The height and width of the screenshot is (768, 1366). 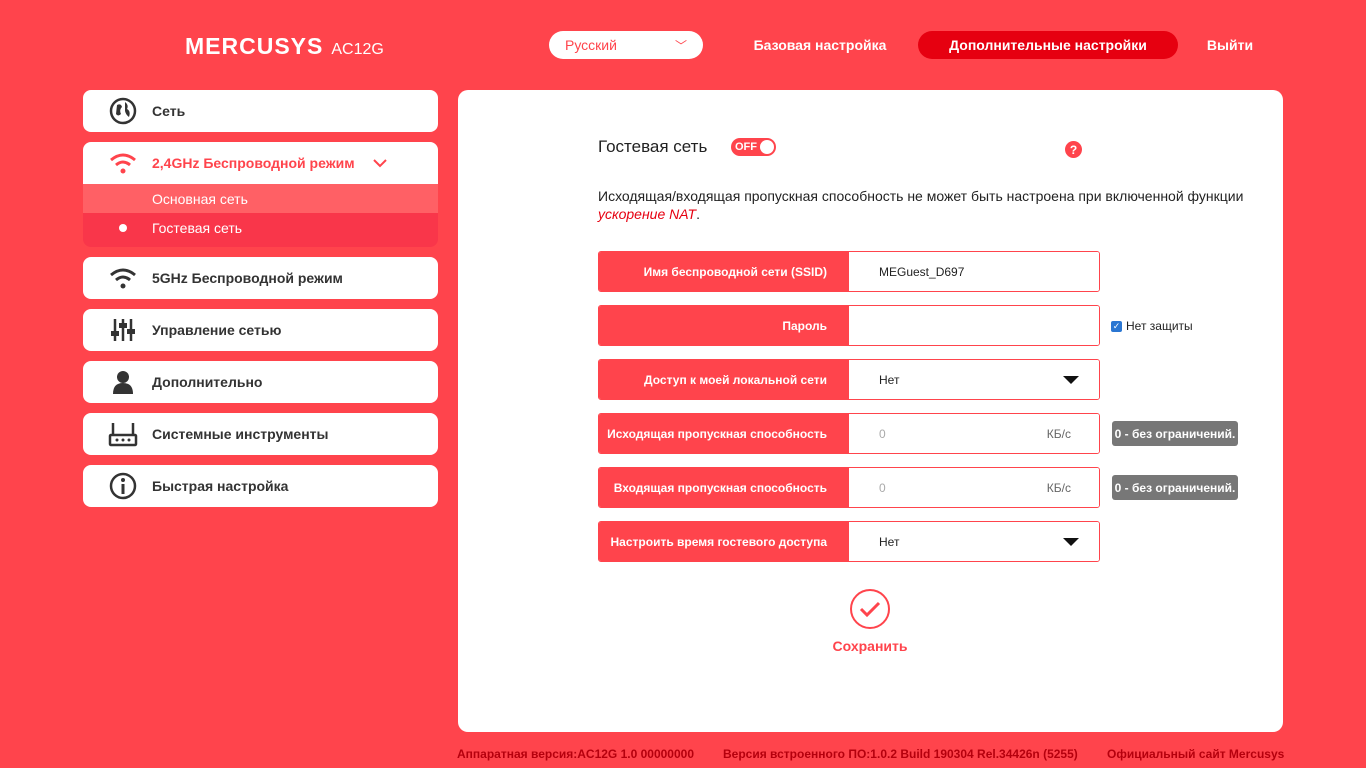 What do you see at coordinates (247, 278) in the screenshot?
I see `sidebar-item-label: 5GHz Беспроводной режим` at bounding box center [247, 278].